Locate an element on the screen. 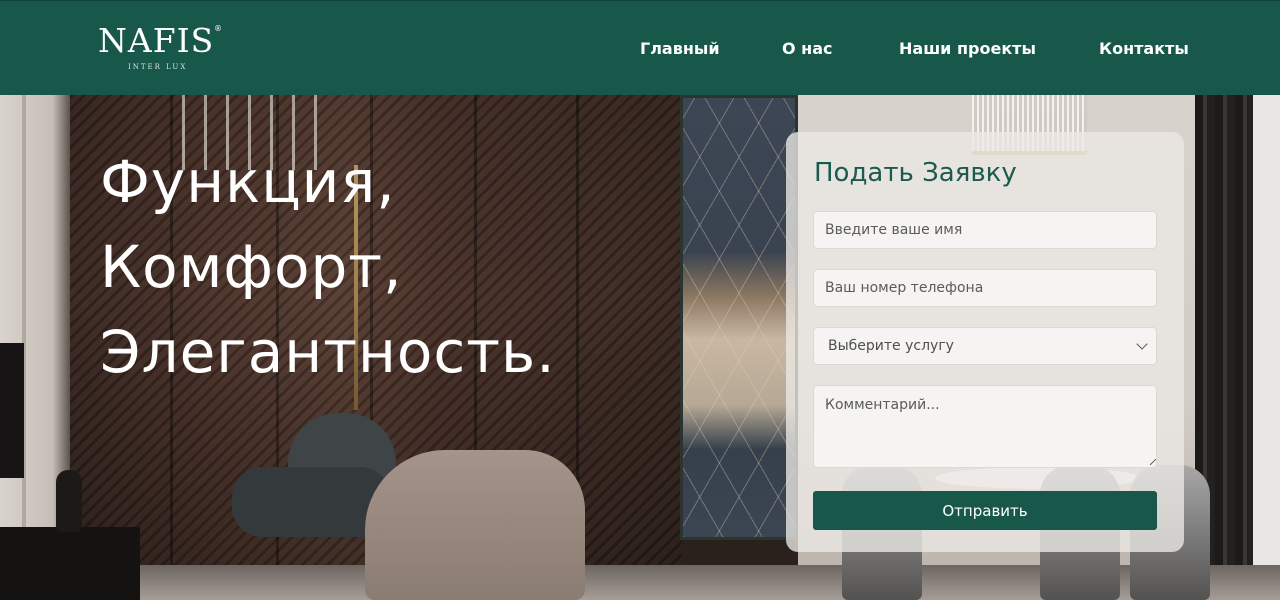 The image size is (1280, 600). logo-tagline: INTER LUX is located at coordinates (158, 67).